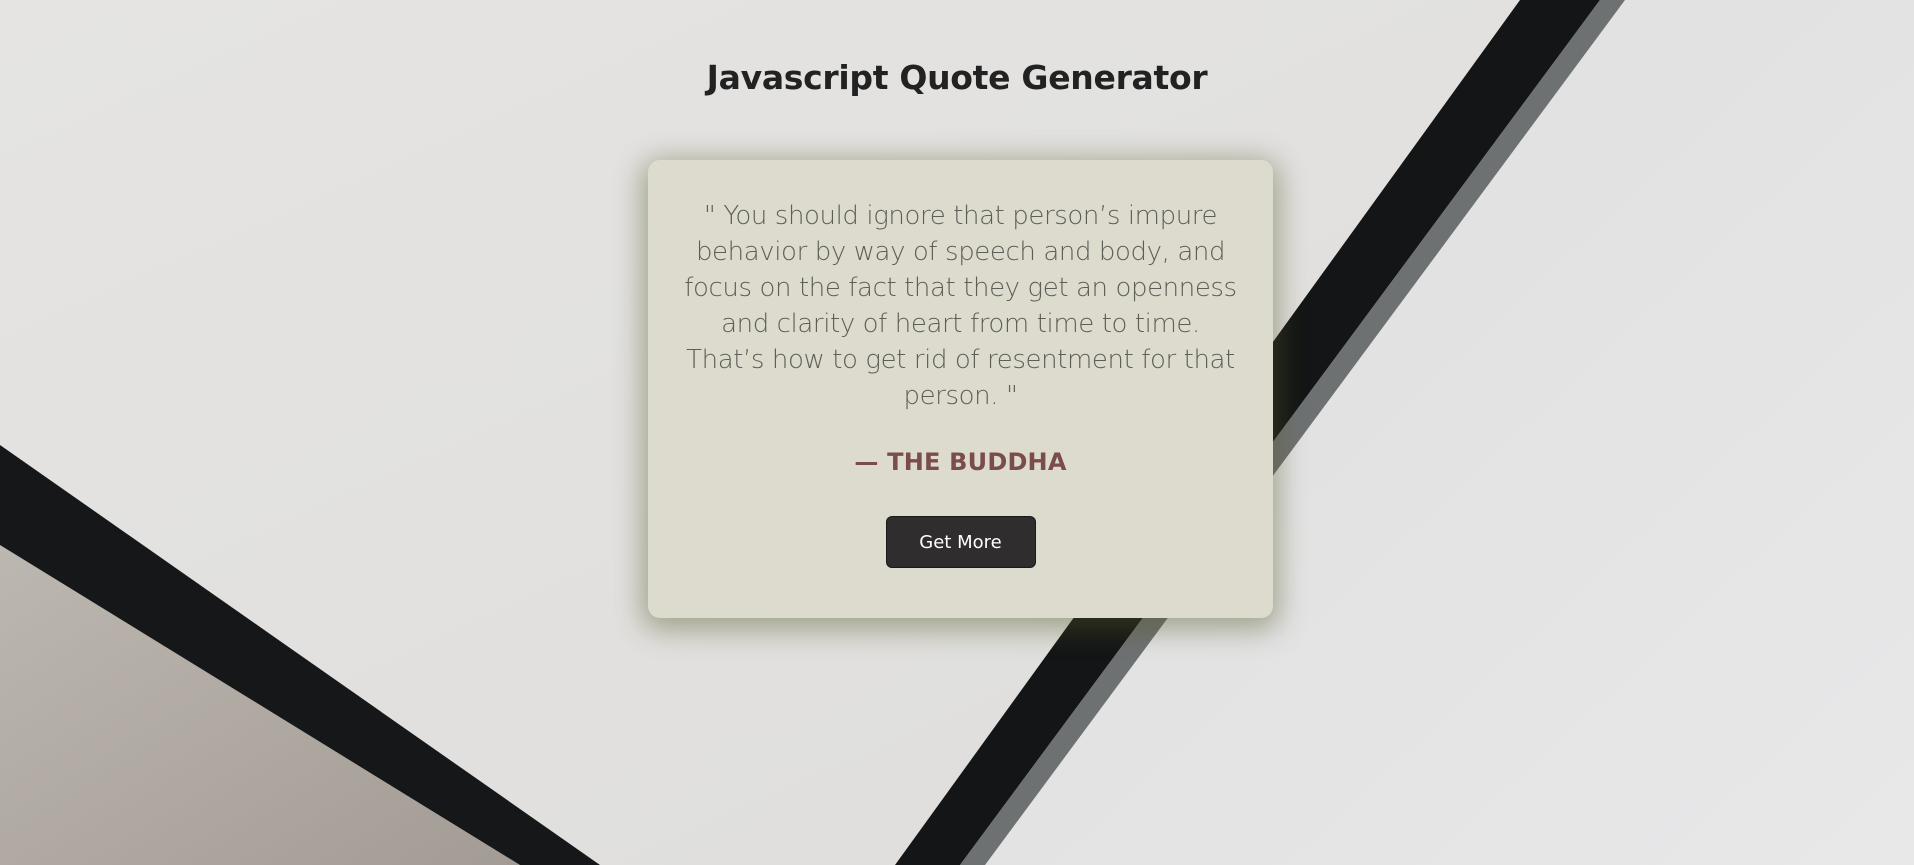 Image resolution: width=1914 pixels, height=865 pixels. Describe the element at coordinates (960, 542) in the screenshot. I see `get-more-button: Get More` at that location.